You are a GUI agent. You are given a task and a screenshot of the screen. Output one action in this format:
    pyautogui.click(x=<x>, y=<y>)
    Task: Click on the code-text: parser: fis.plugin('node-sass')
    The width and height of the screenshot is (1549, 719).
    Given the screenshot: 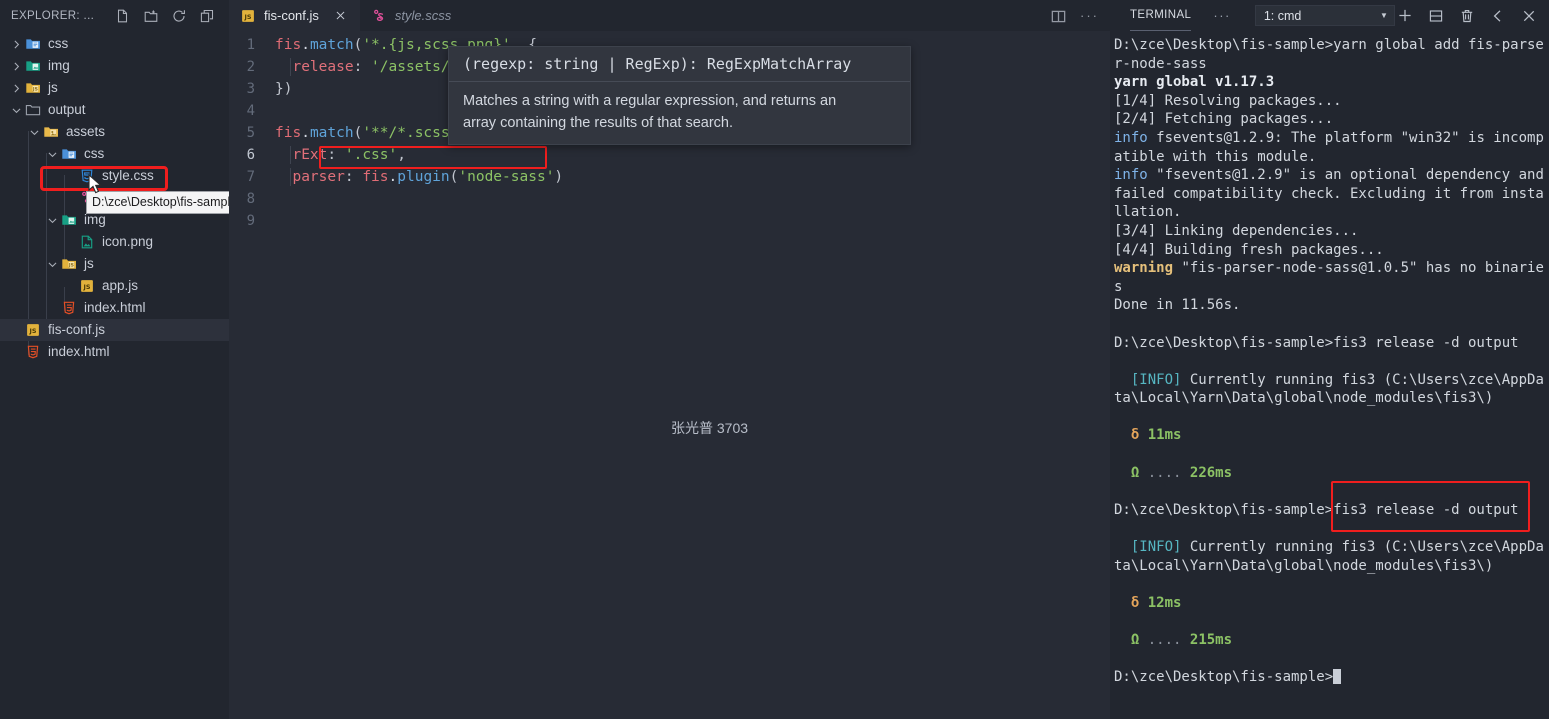 What is the action you would take?
    pyautogui.click(x=428, y=177)
    